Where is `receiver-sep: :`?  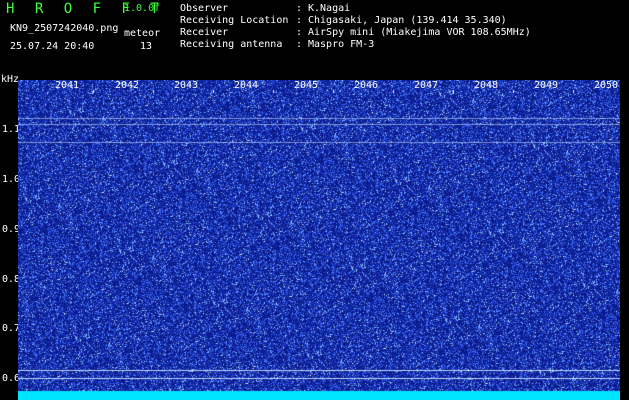
receiver-sep: : is located at coordinates (299, 32).